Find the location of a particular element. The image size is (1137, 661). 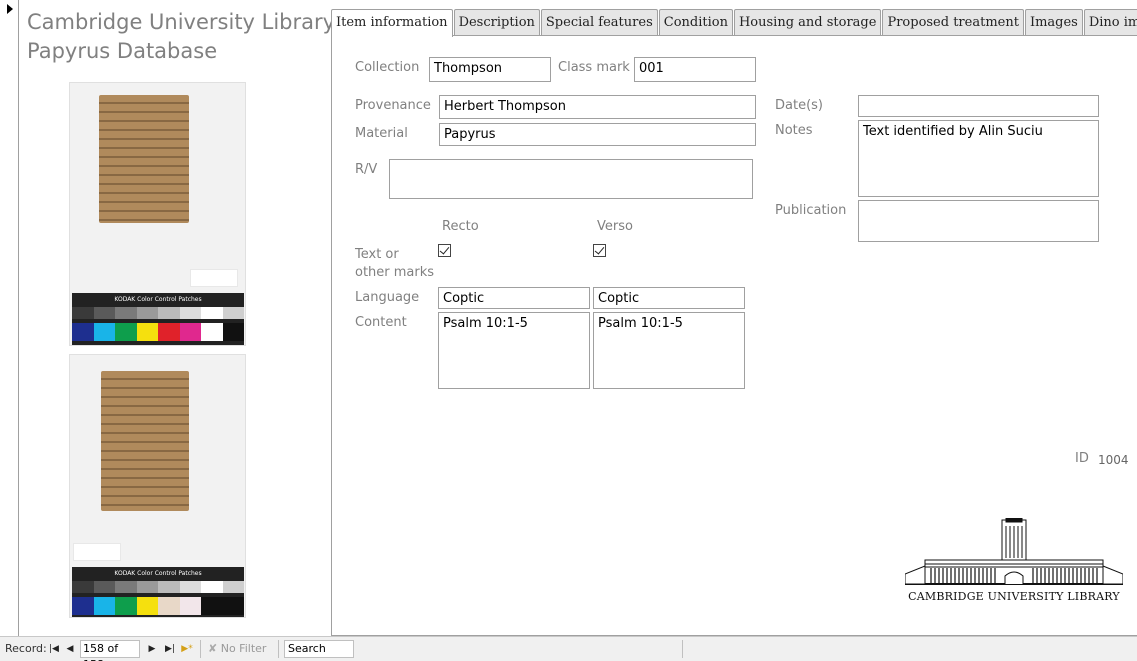

tab-special-features: Special features is located at coordinates (599, 22).